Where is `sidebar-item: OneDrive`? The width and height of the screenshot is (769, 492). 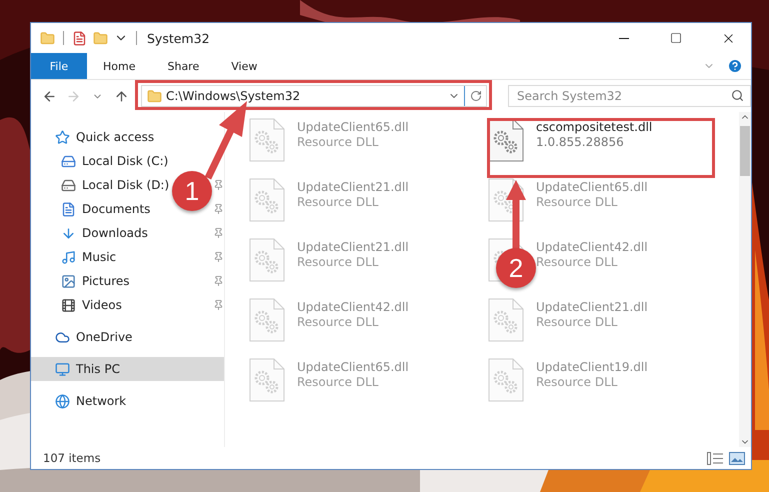 sidebar-item: OneDrive is located at coordinates (127, 337).